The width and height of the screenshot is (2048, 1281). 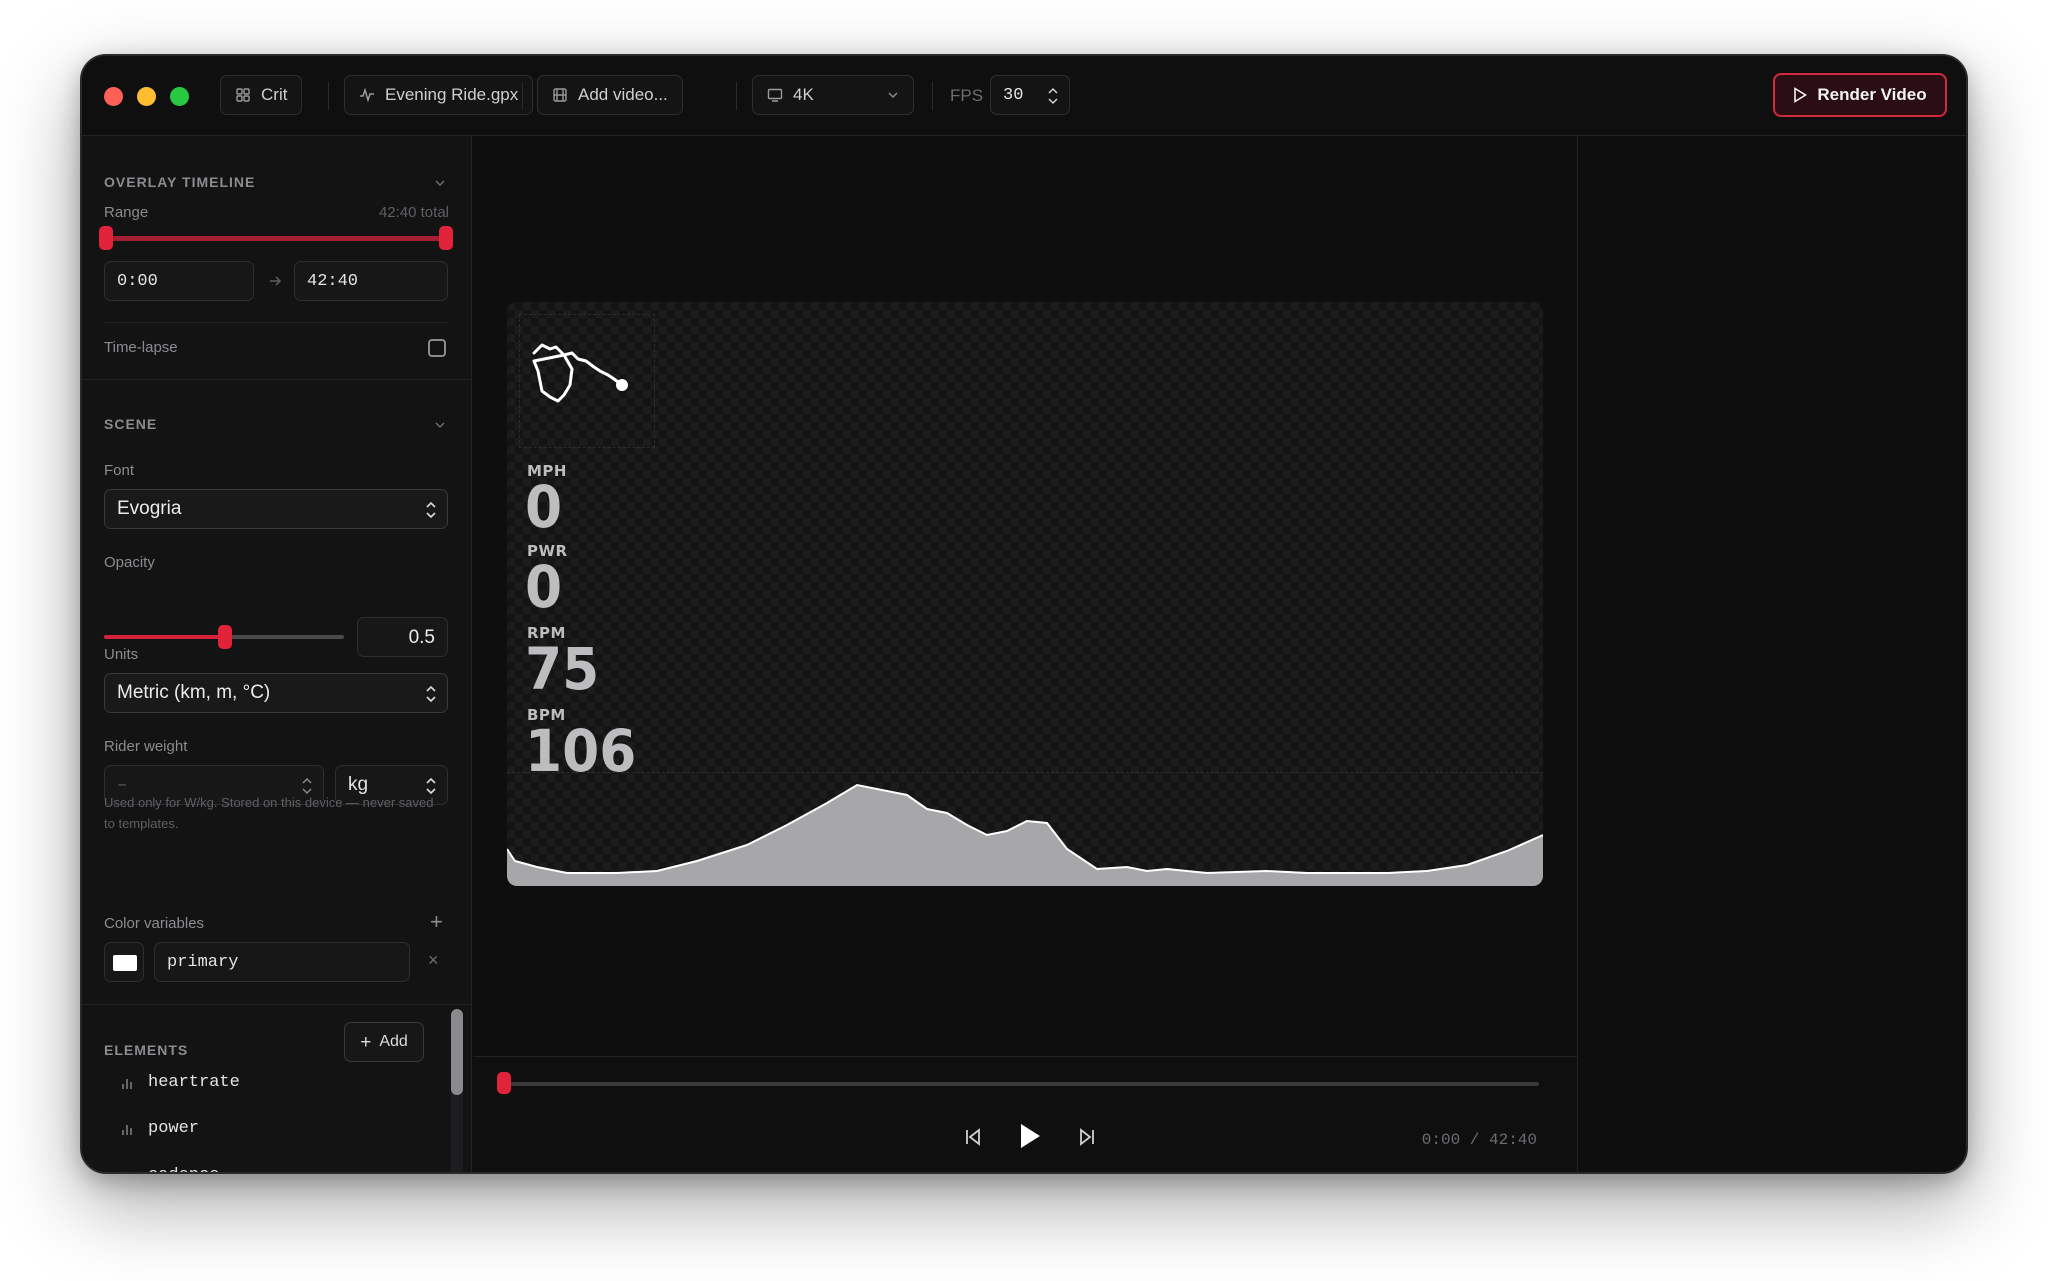 I want to click on range-end-input: 42:40, so click(x=371, y=281).